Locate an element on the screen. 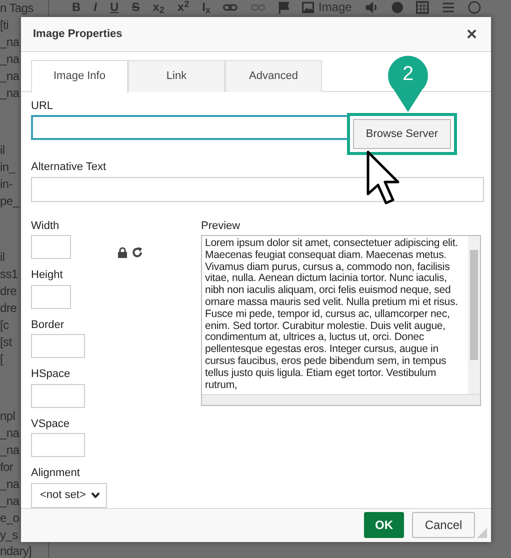 Image resolution: width=511 pixels, height=558 pixels. field-label: Alignment is located at coordinates (56, 473).